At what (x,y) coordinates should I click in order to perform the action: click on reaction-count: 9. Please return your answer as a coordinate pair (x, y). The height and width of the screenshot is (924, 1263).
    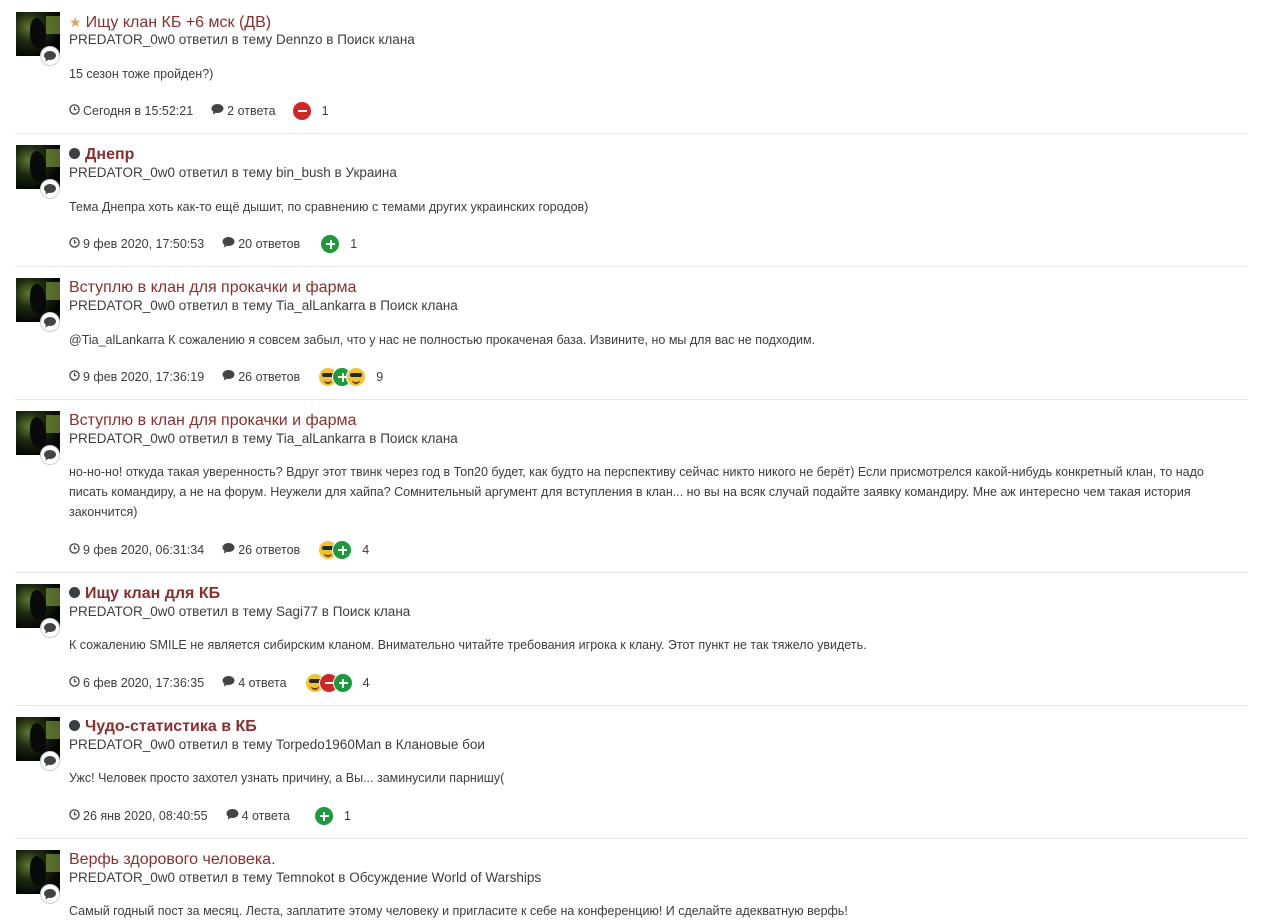
    Looking at the image, I should click on (380, 377).